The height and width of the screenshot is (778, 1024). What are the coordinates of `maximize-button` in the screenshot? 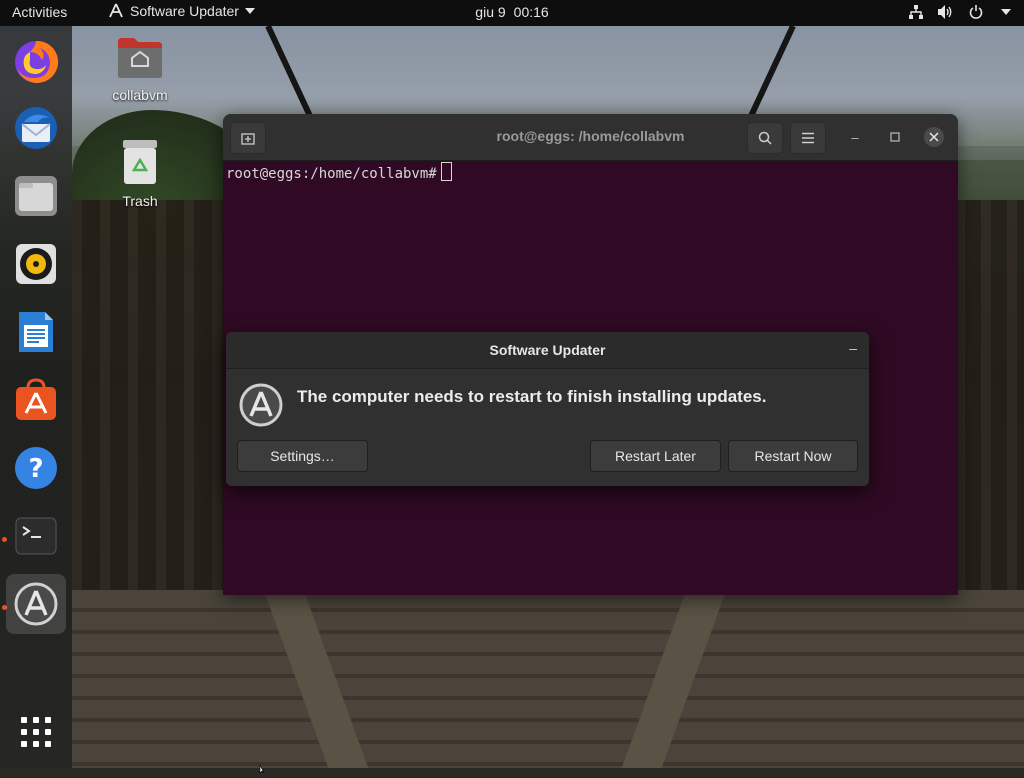 It's located at (895, 137).